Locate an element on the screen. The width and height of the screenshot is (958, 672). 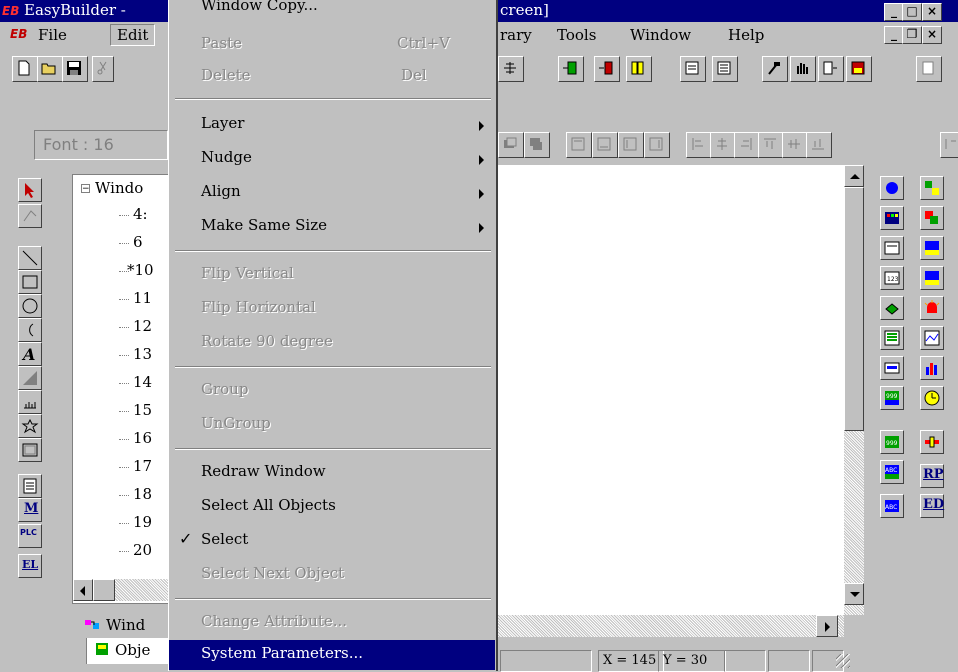
histogram-object is located at coordinates (932, 368).